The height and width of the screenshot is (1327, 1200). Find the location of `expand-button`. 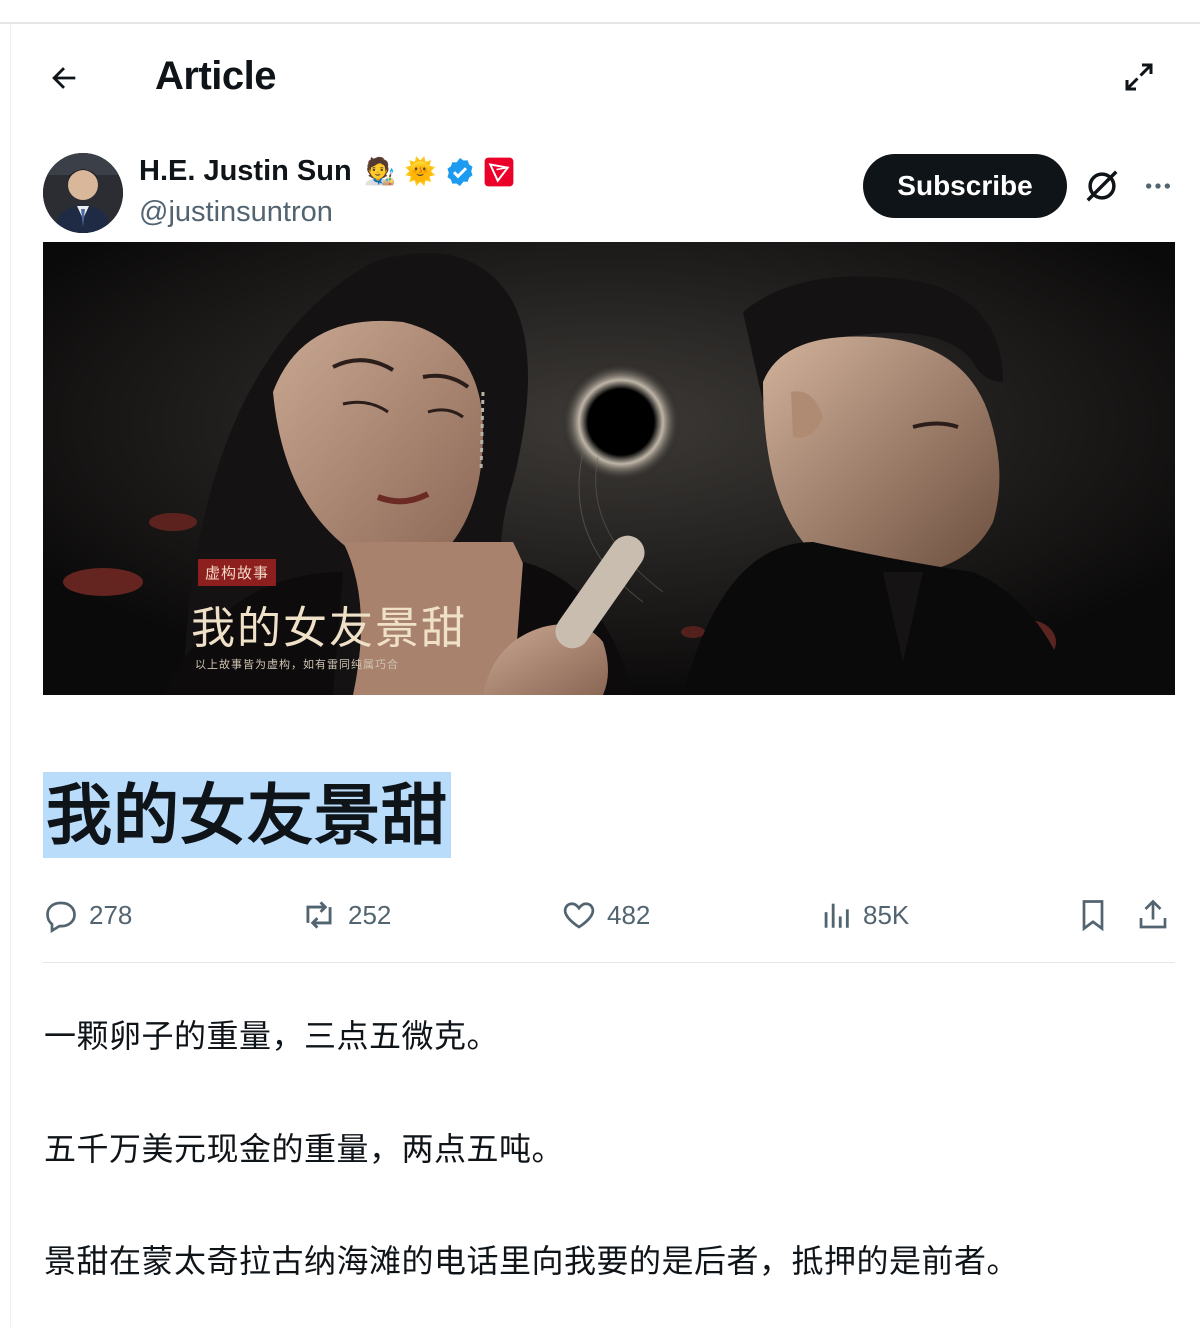

expand-button is located at coordinates (1139, 77).